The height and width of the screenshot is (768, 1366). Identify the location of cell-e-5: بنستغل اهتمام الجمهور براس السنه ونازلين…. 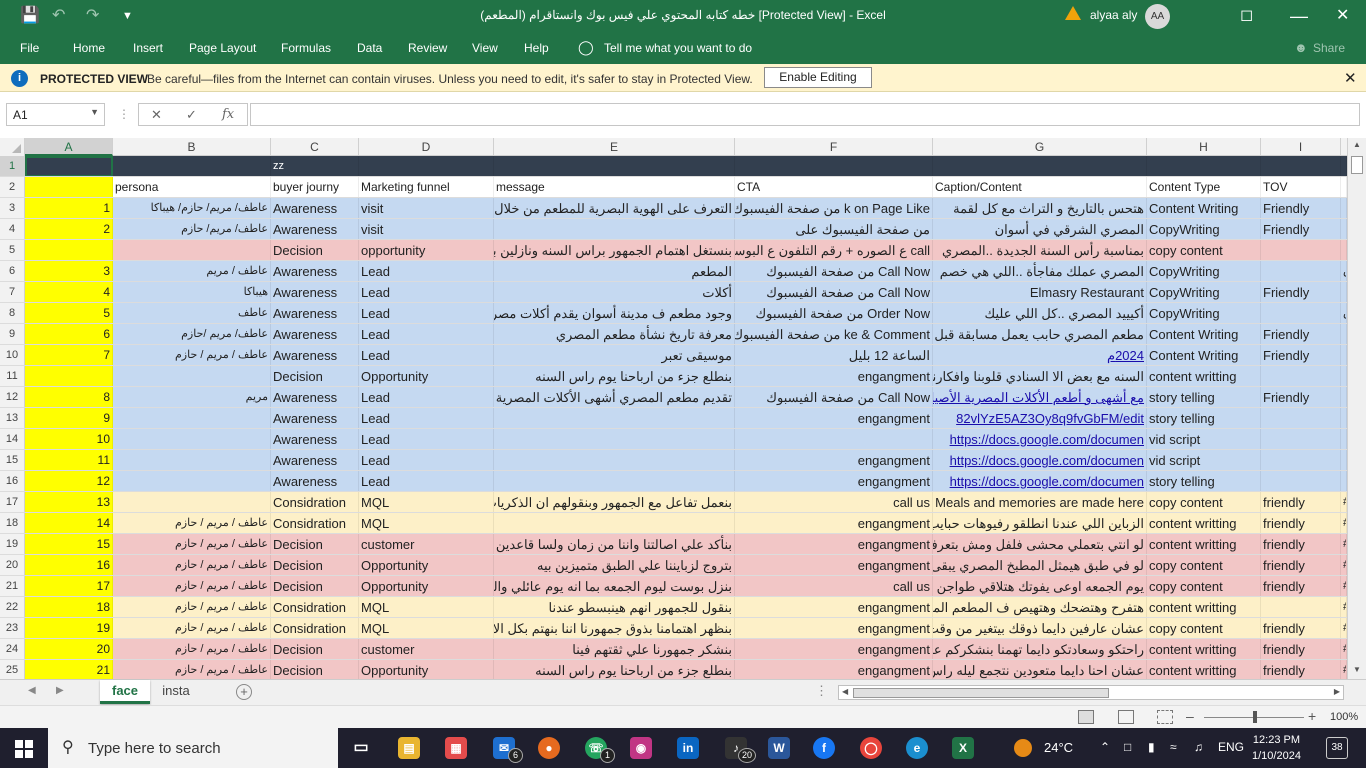
(614, 250).